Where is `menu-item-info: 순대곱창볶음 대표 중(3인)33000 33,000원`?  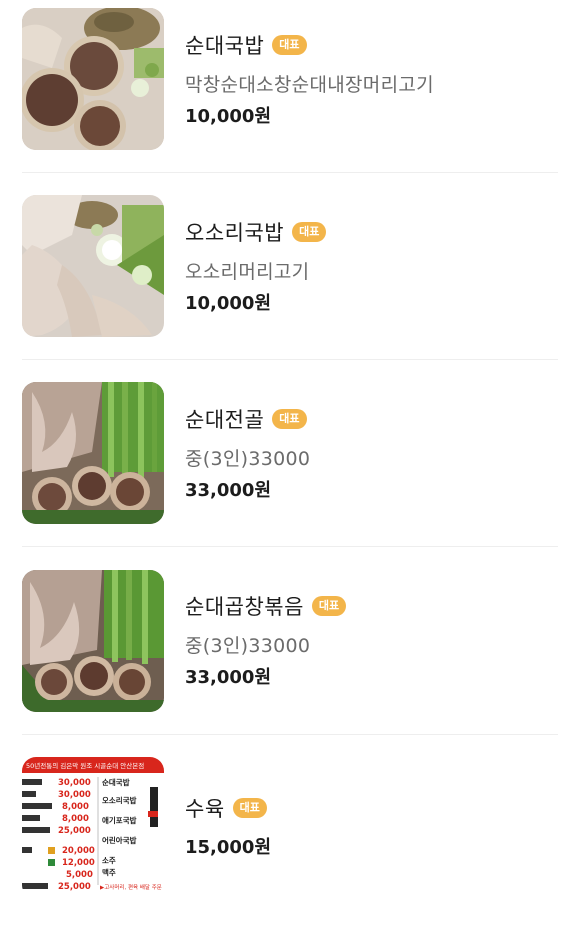 menu-item-info: 순대곱창볶음 대표 중(3인)33000 33,000원 is located at coordinates (266, 640).